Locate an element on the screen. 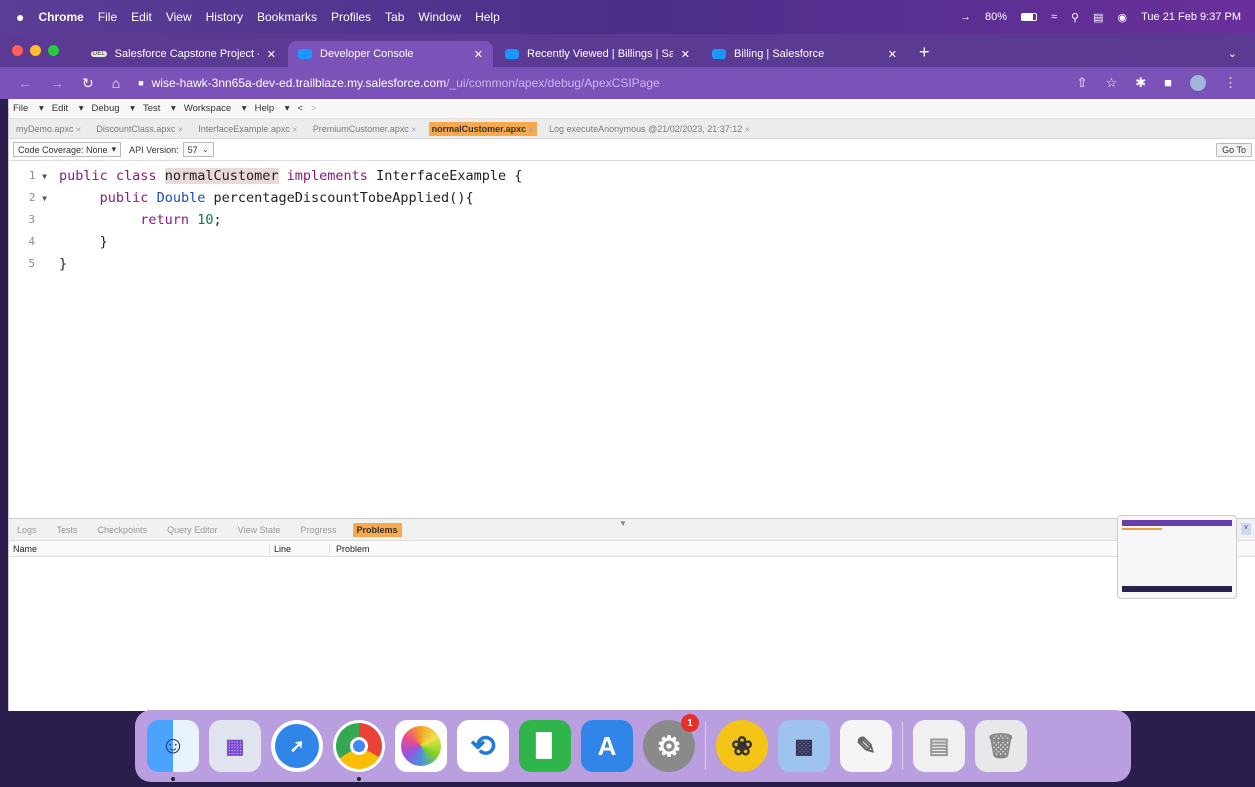 This screenshot has width=1255, height=787. console-menu-file: File ▾ is located at coordinates (28, 108).